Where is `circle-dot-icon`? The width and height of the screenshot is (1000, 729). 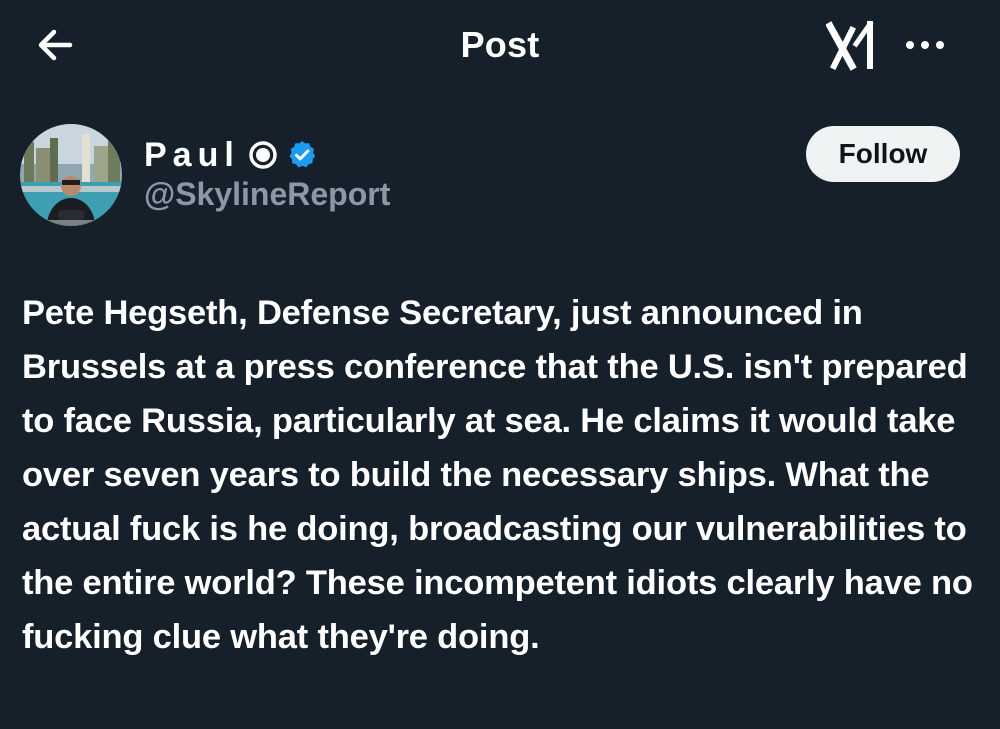 circle-dot-icon is located at coordinates (263, 155).